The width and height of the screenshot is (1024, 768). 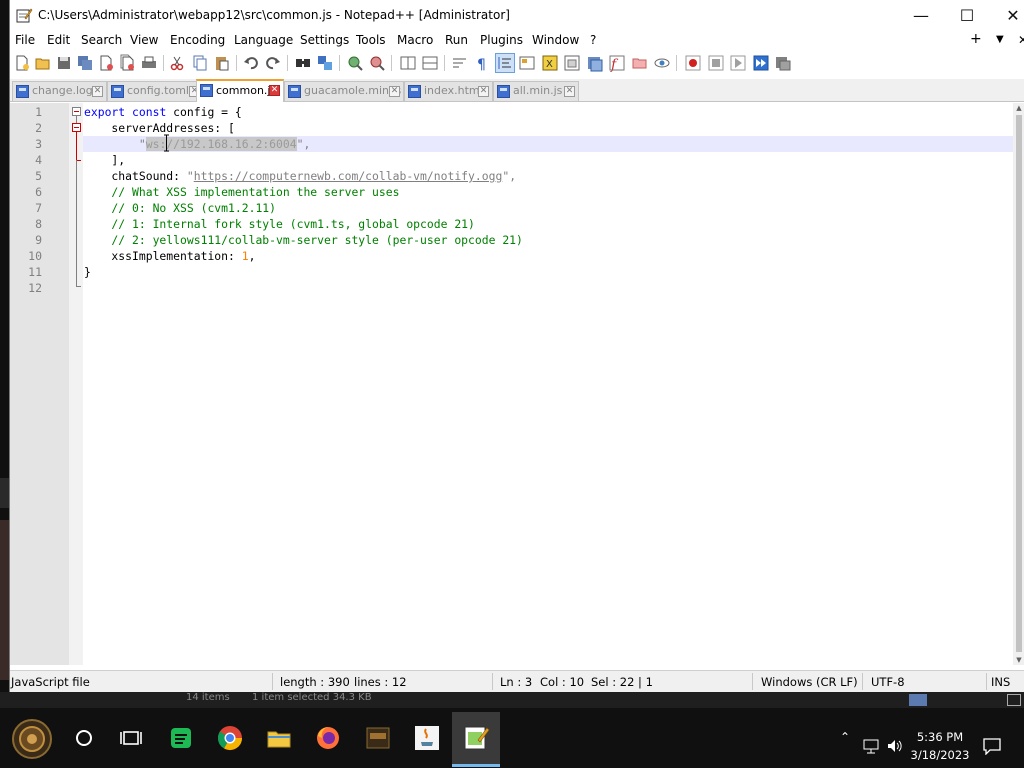 I want to click on copy-icon, so click(x=200, y=63).